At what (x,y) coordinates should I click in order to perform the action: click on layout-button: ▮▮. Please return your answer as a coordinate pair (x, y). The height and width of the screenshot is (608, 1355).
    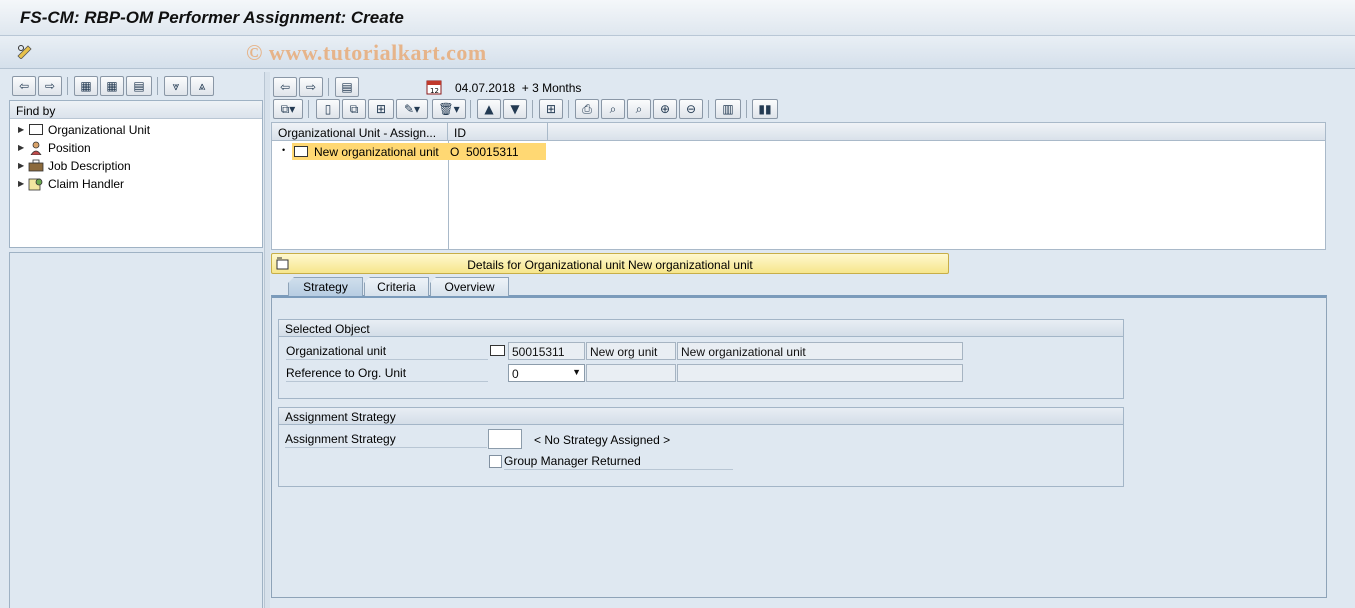
    Looking at the image, I should click on (765, 109).